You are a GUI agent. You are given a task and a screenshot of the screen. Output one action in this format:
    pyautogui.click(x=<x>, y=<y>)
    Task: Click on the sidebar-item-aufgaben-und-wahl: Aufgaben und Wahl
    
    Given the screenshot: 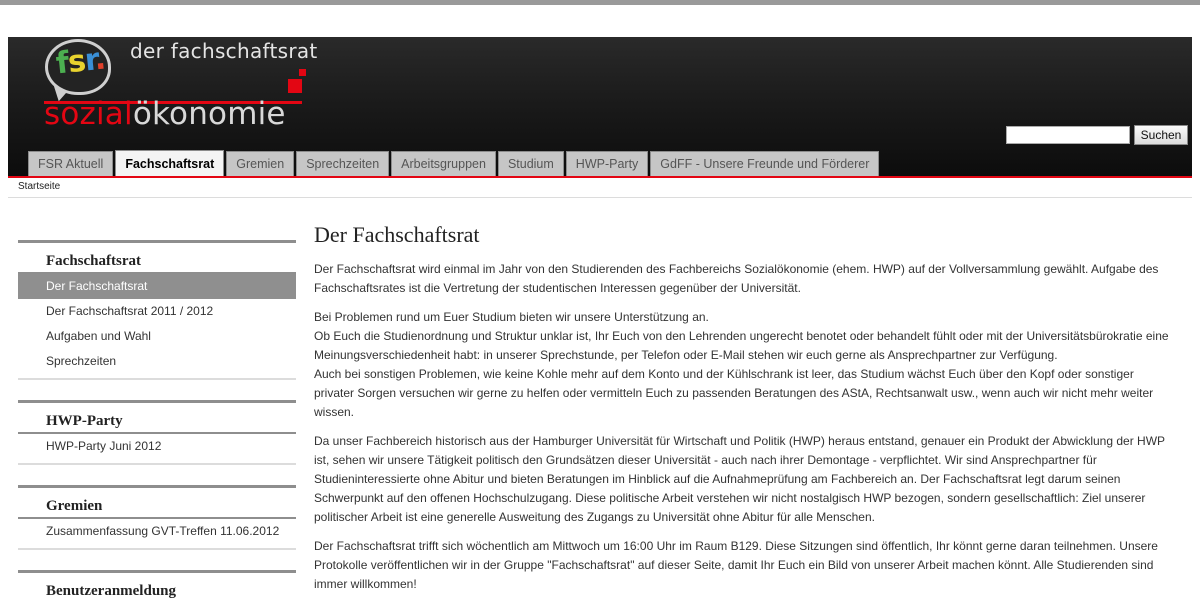 What is the action you would take?
    pyautogui.click(x=157, y=336)
    